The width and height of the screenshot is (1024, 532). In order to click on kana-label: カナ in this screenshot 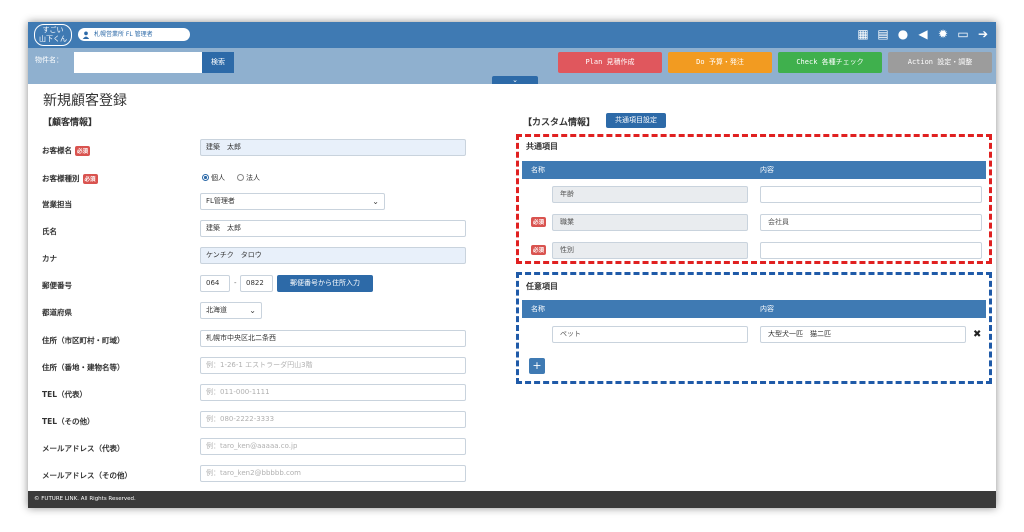, I will do `click(49, 258)`.